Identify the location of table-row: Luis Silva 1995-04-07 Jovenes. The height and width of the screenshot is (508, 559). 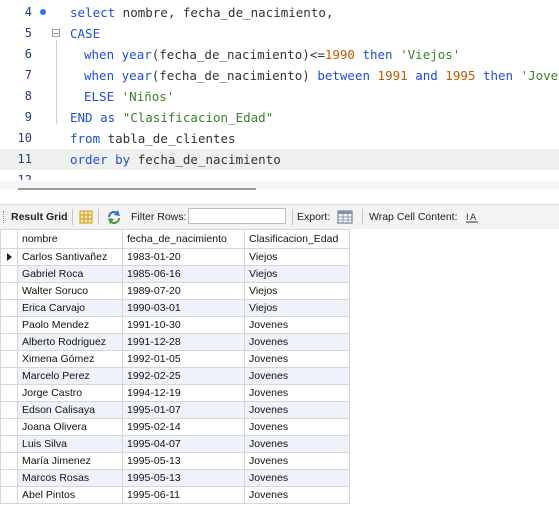
(175, 444).